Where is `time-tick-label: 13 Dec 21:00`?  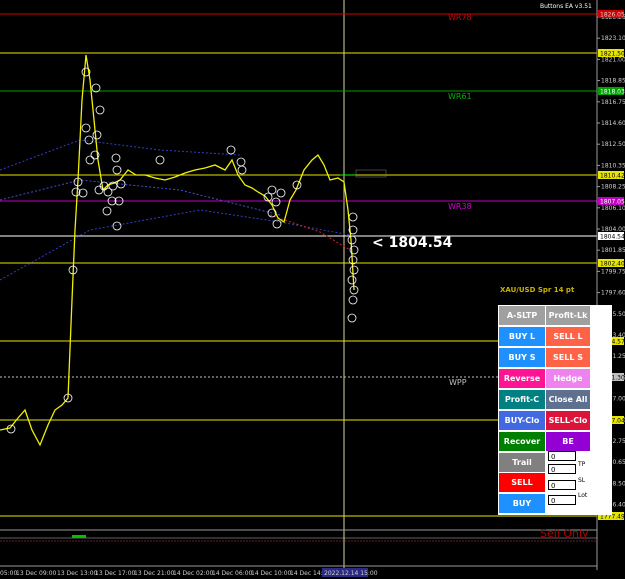 time-tick-label: 13 Dec 21:00 is located at coordinates (154, 573).